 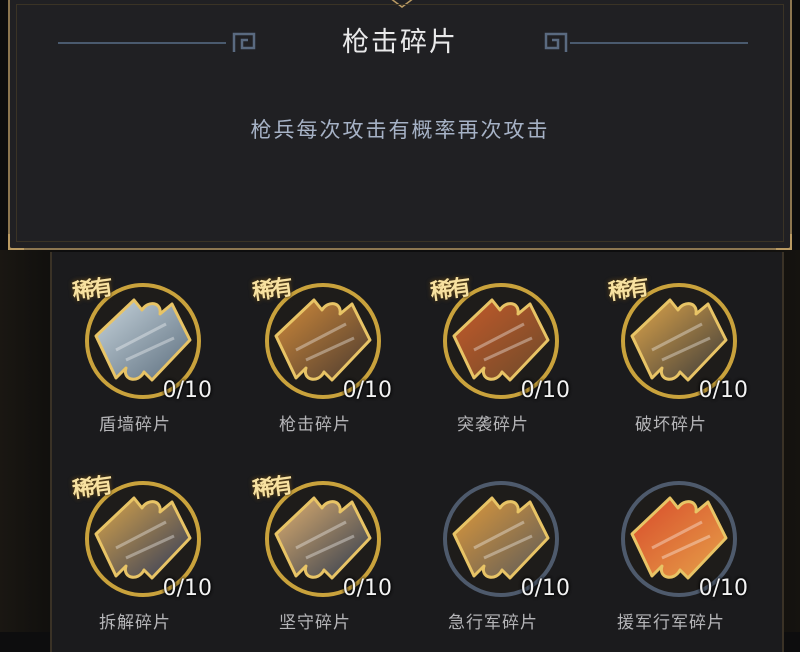 What do you see at coordinates (136, 355) in the screenshot?
I see `fragment-item: 稀有 0/10 盾墙碎片` at bounding box center [136, 355].